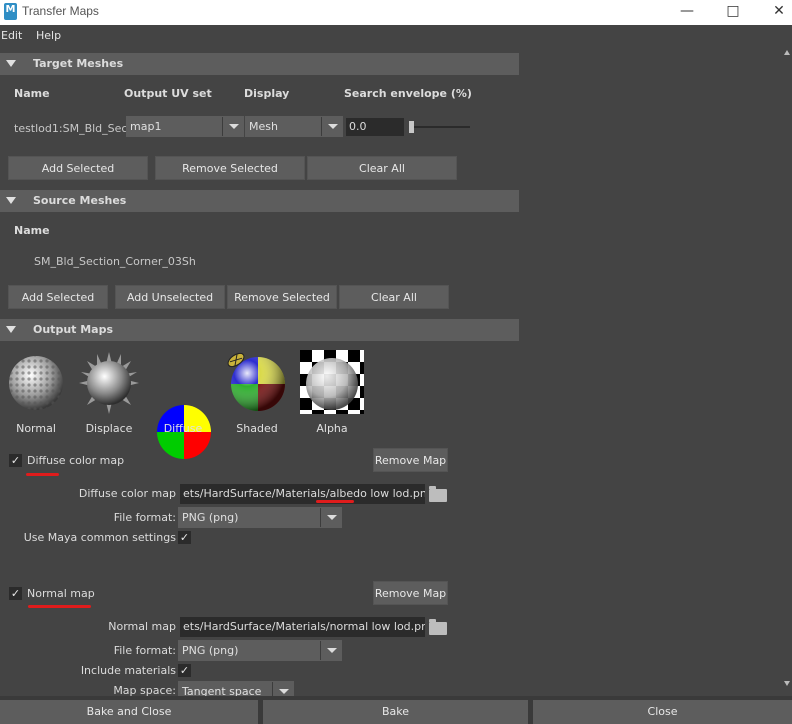 The image size is (792, 724). What do you see at coordinates (99, 537) in the screenshot?
I see `maya-common-settings-label: Use Maya common settings` at bounding box center [99, 537].